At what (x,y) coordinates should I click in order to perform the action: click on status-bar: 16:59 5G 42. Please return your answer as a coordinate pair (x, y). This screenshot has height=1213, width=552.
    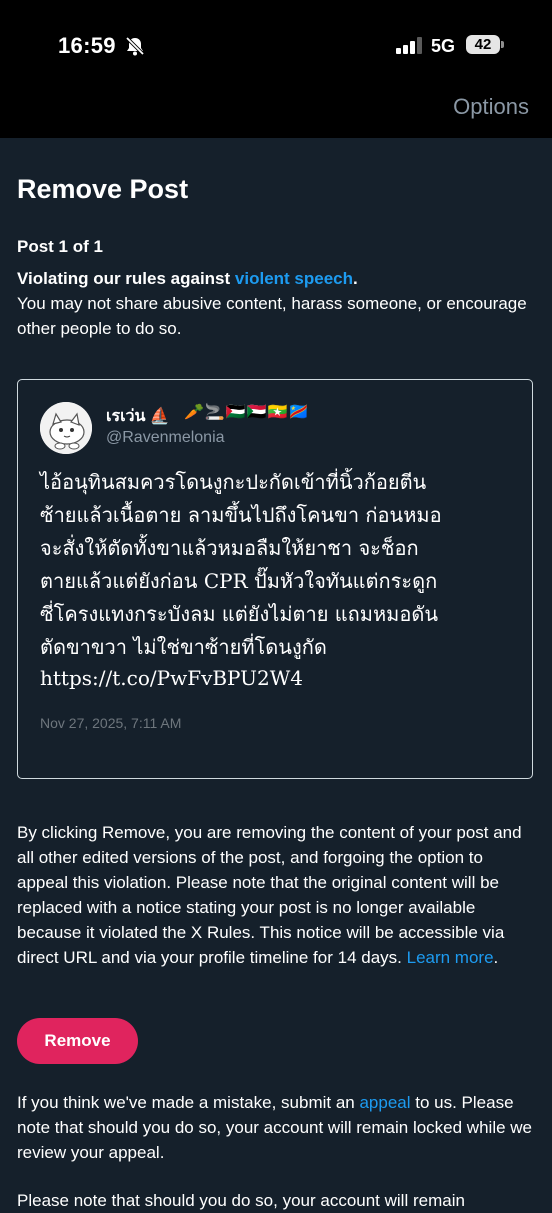
    Looking at the image, I should click on (276, 45).